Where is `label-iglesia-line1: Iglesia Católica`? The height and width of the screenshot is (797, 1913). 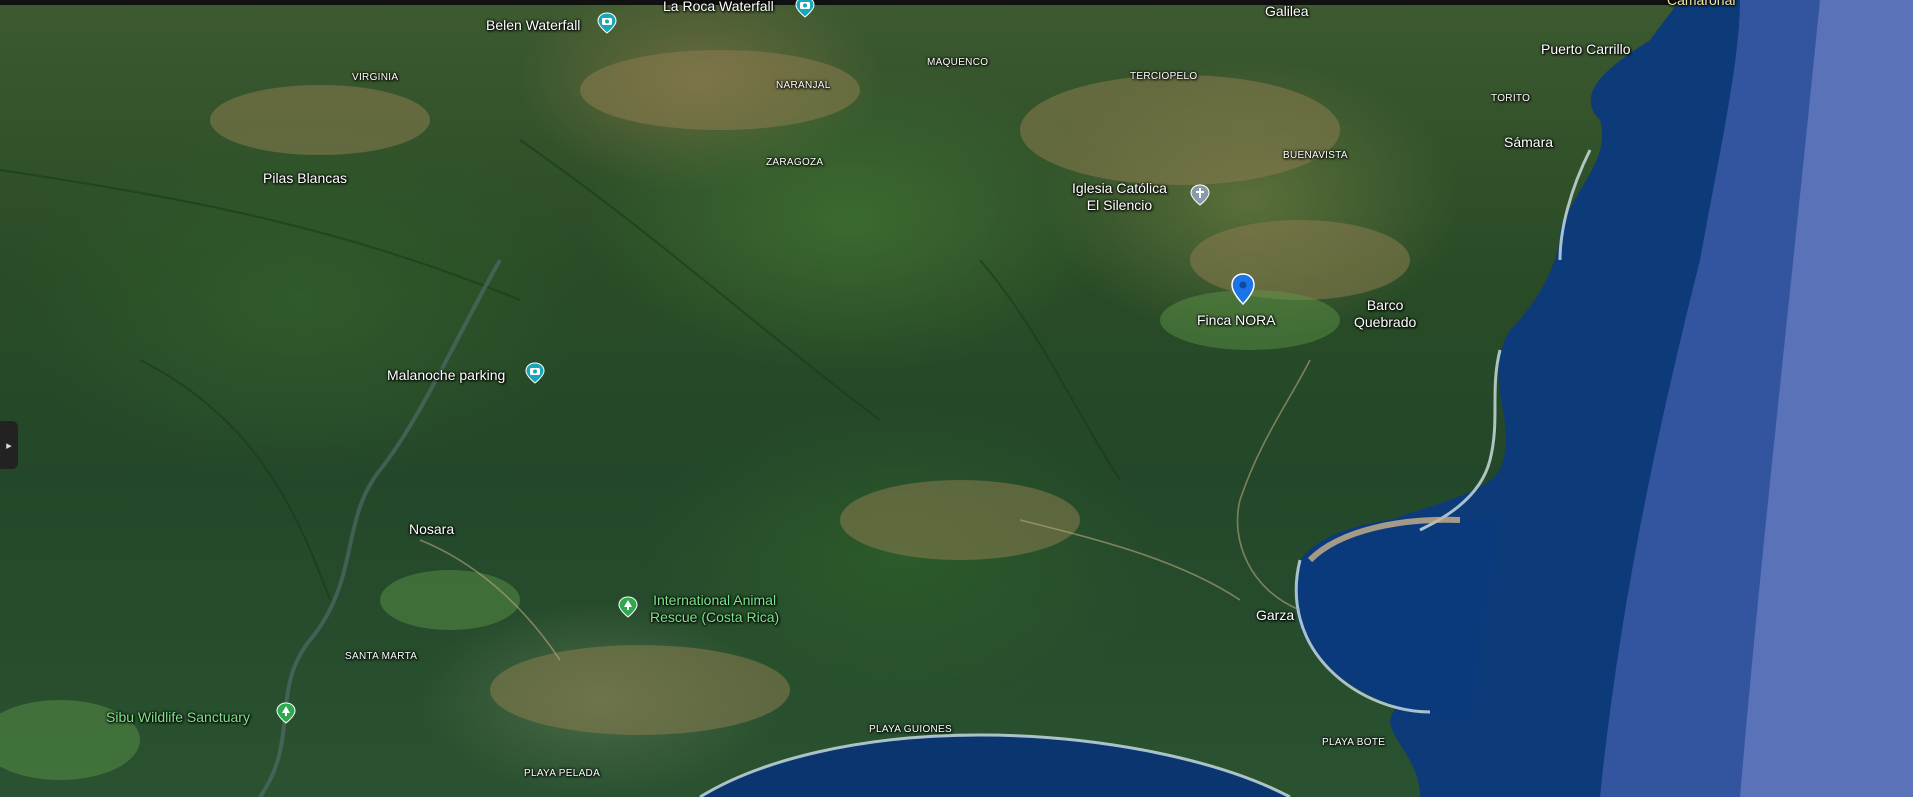
label-iglesia-line1: Iglesia Católica is located at coordinates (1119, 188).